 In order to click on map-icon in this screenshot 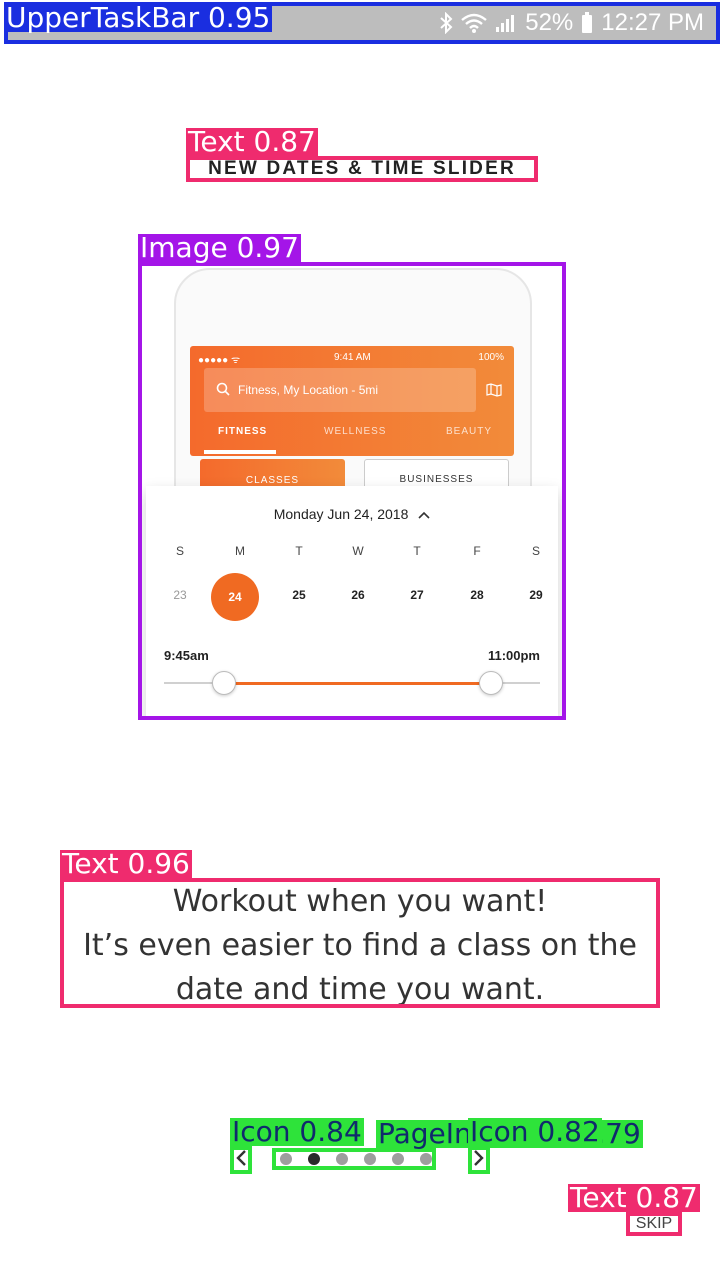, I will do `click(494, 389)`.